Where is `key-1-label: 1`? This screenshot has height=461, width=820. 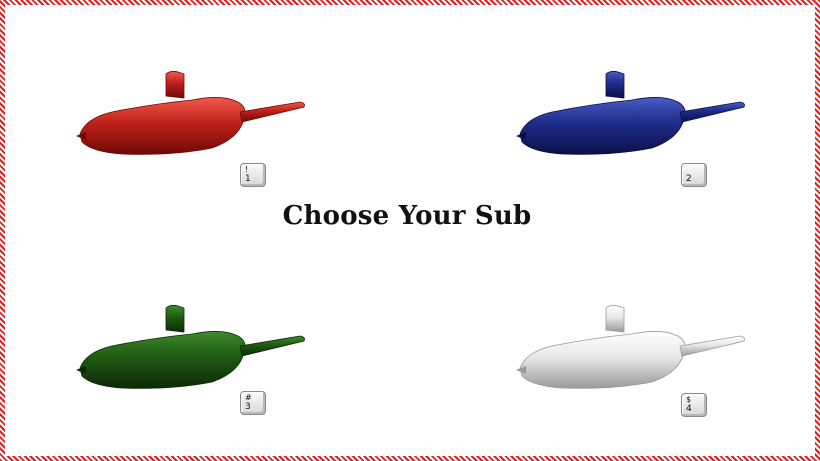 key-1-label: 1 is located at coordinates (248, 179).